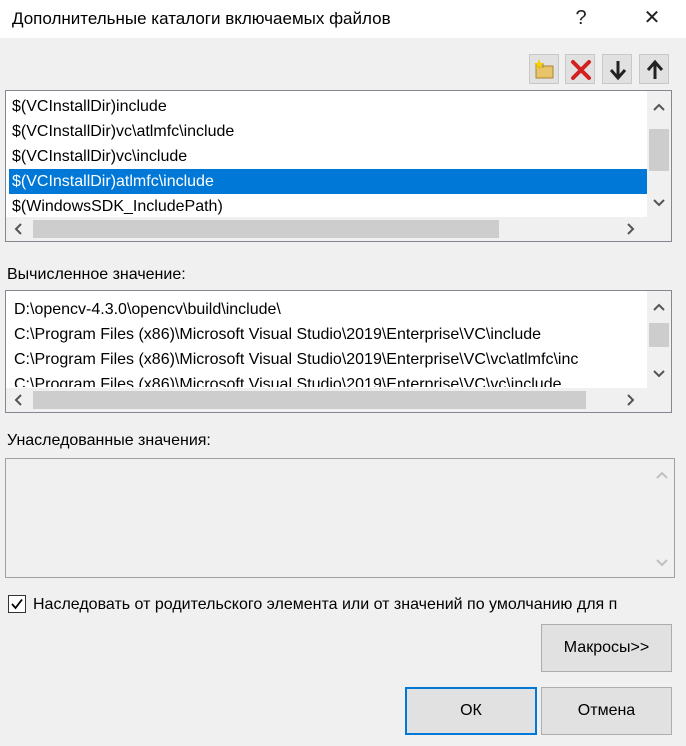  What do you see at coordinates (96, 274) in the screenshot?
I see `evaluated-label: Вычисленное значение:` at bounding box center [96, 274].